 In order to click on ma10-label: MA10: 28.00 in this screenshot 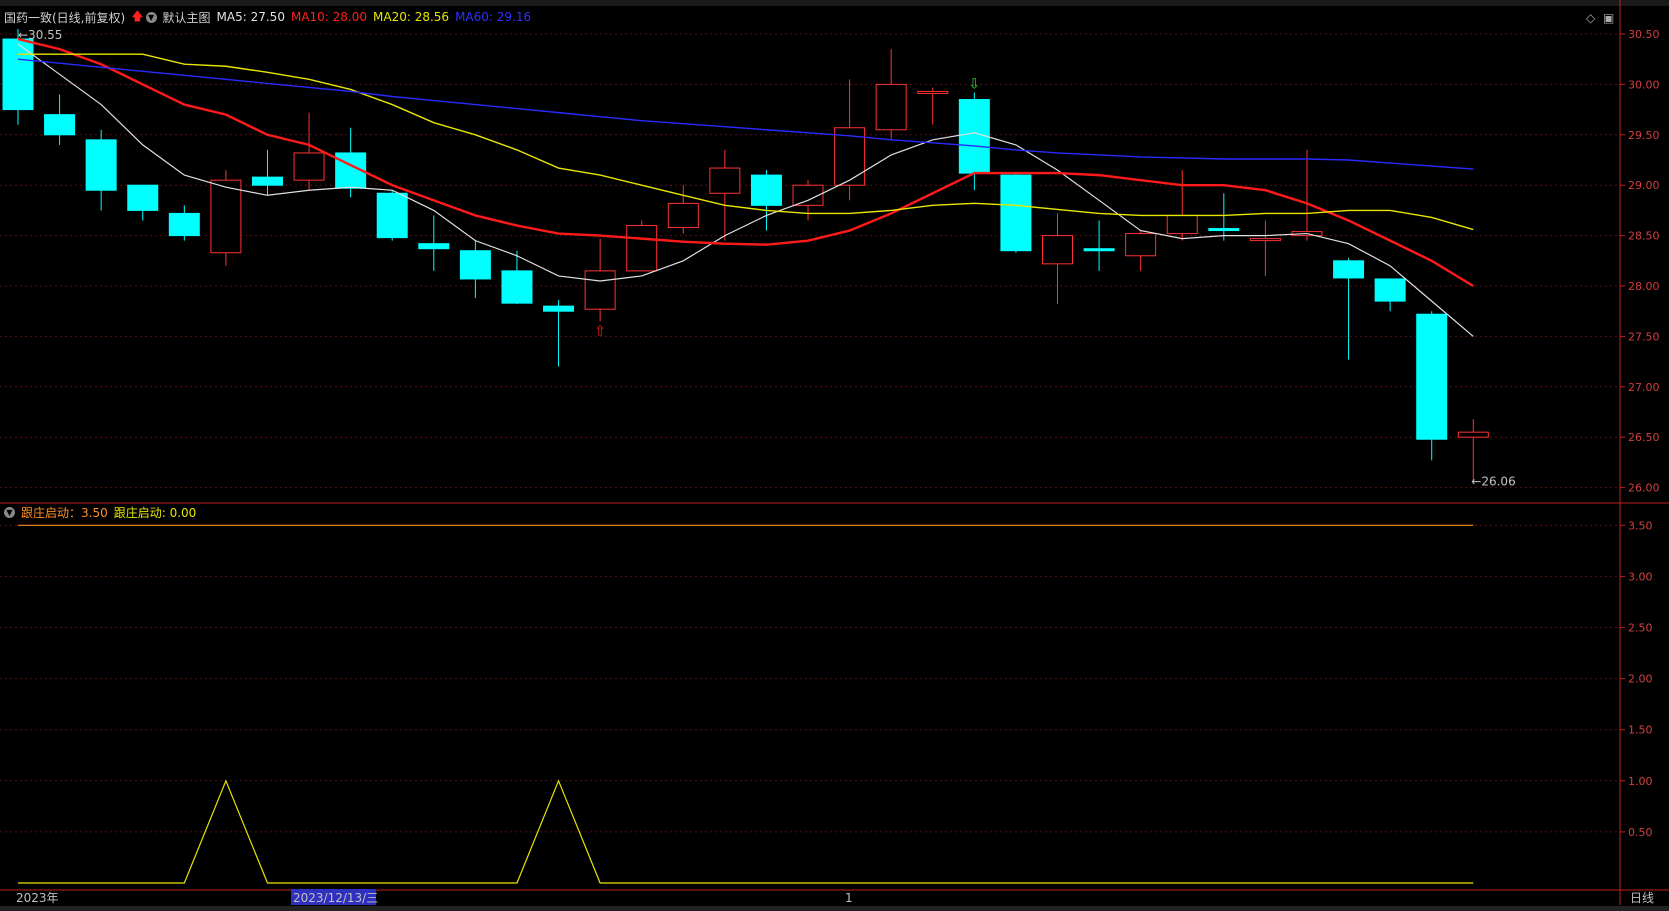, I will do `click(329, 17)`.